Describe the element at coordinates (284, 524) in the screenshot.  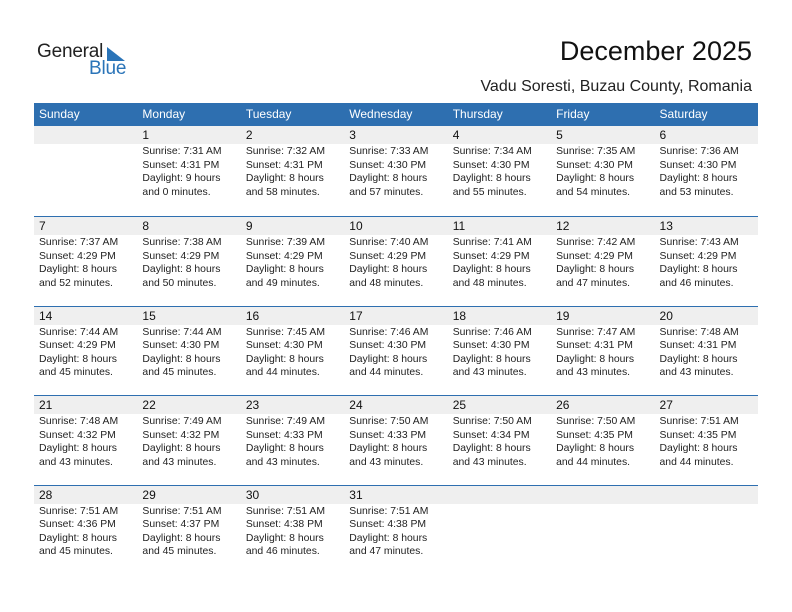
I see `sunset-text: Sunset: 4:38 PM` at that location.